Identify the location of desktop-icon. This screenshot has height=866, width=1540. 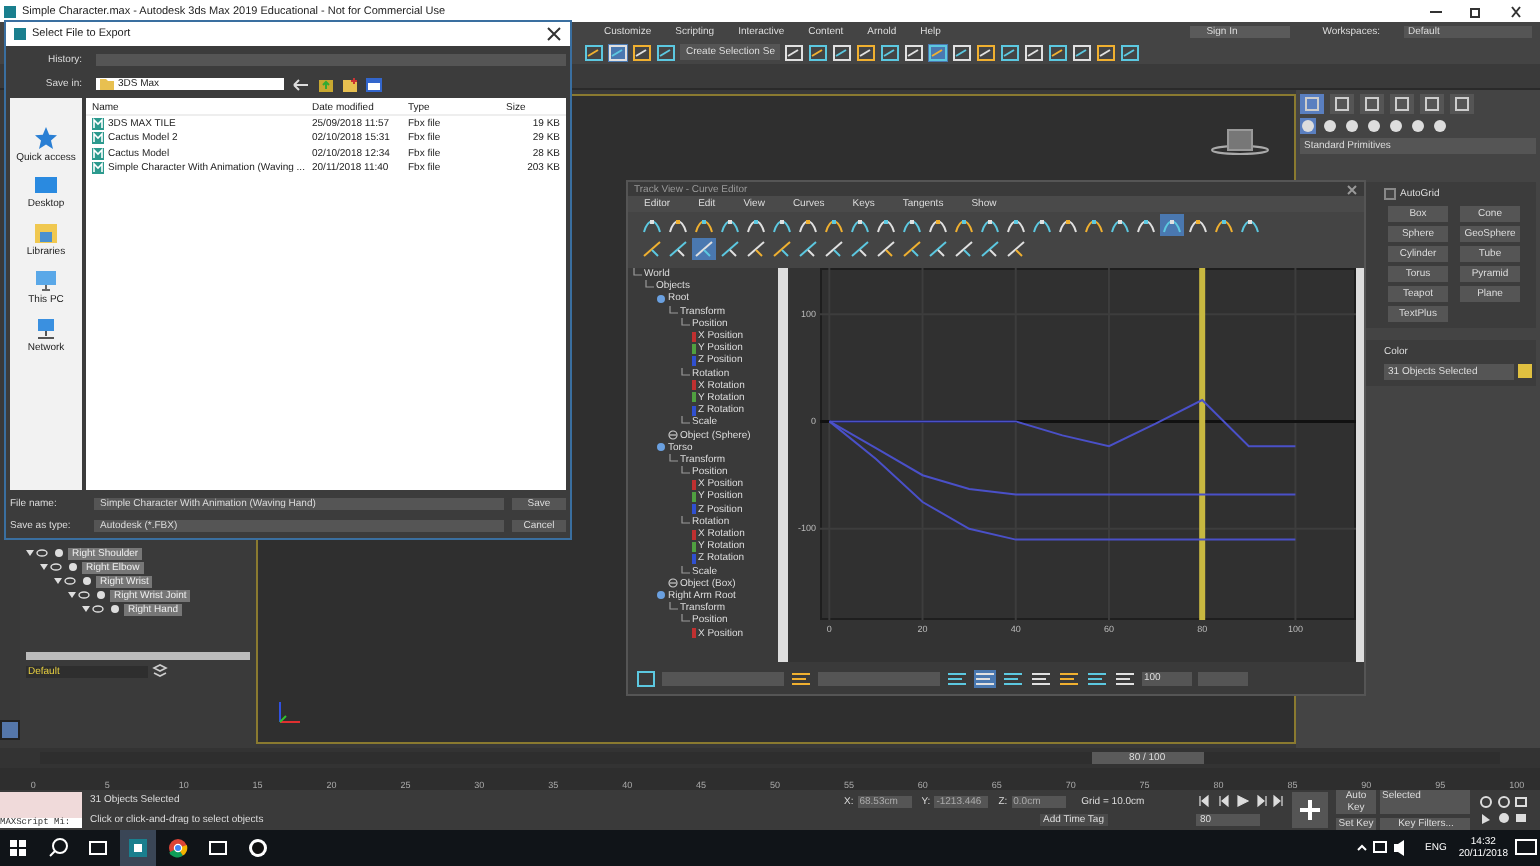
(46, 186).